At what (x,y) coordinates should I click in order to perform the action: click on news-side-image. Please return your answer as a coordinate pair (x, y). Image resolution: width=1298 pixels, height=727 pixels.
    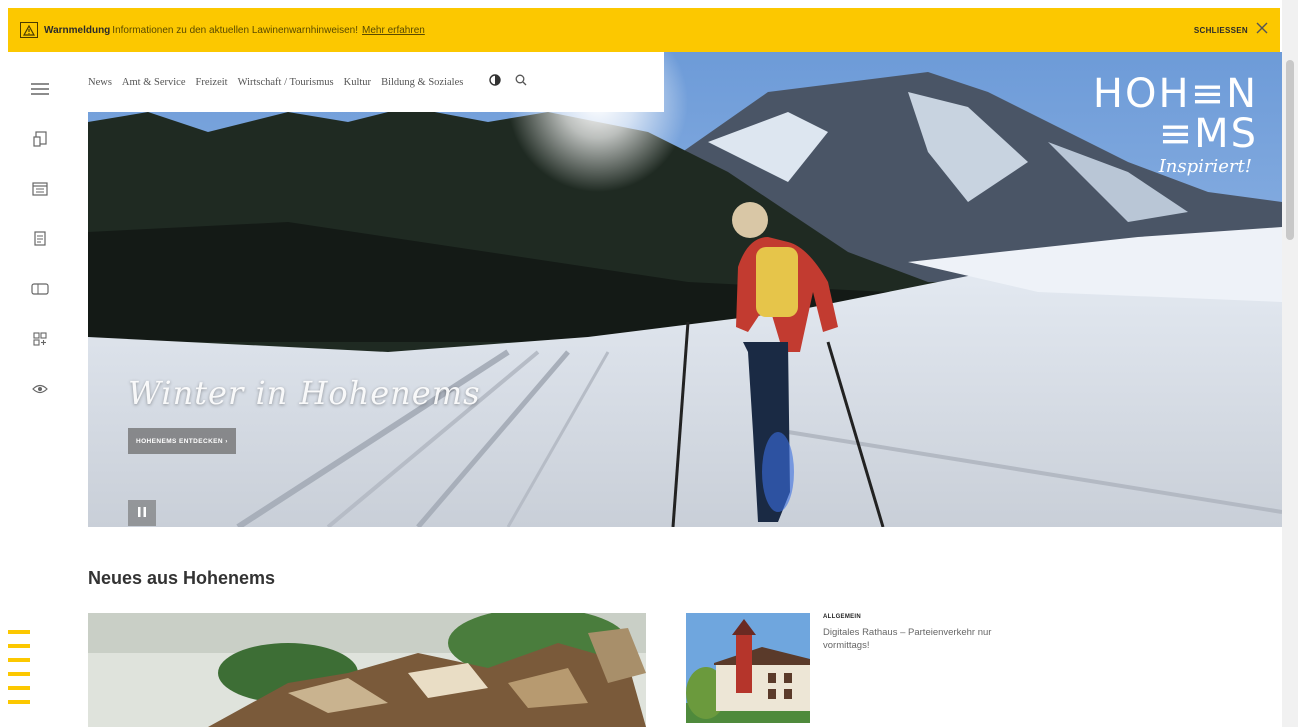
    Looking at the image, I should click on (748, 668).